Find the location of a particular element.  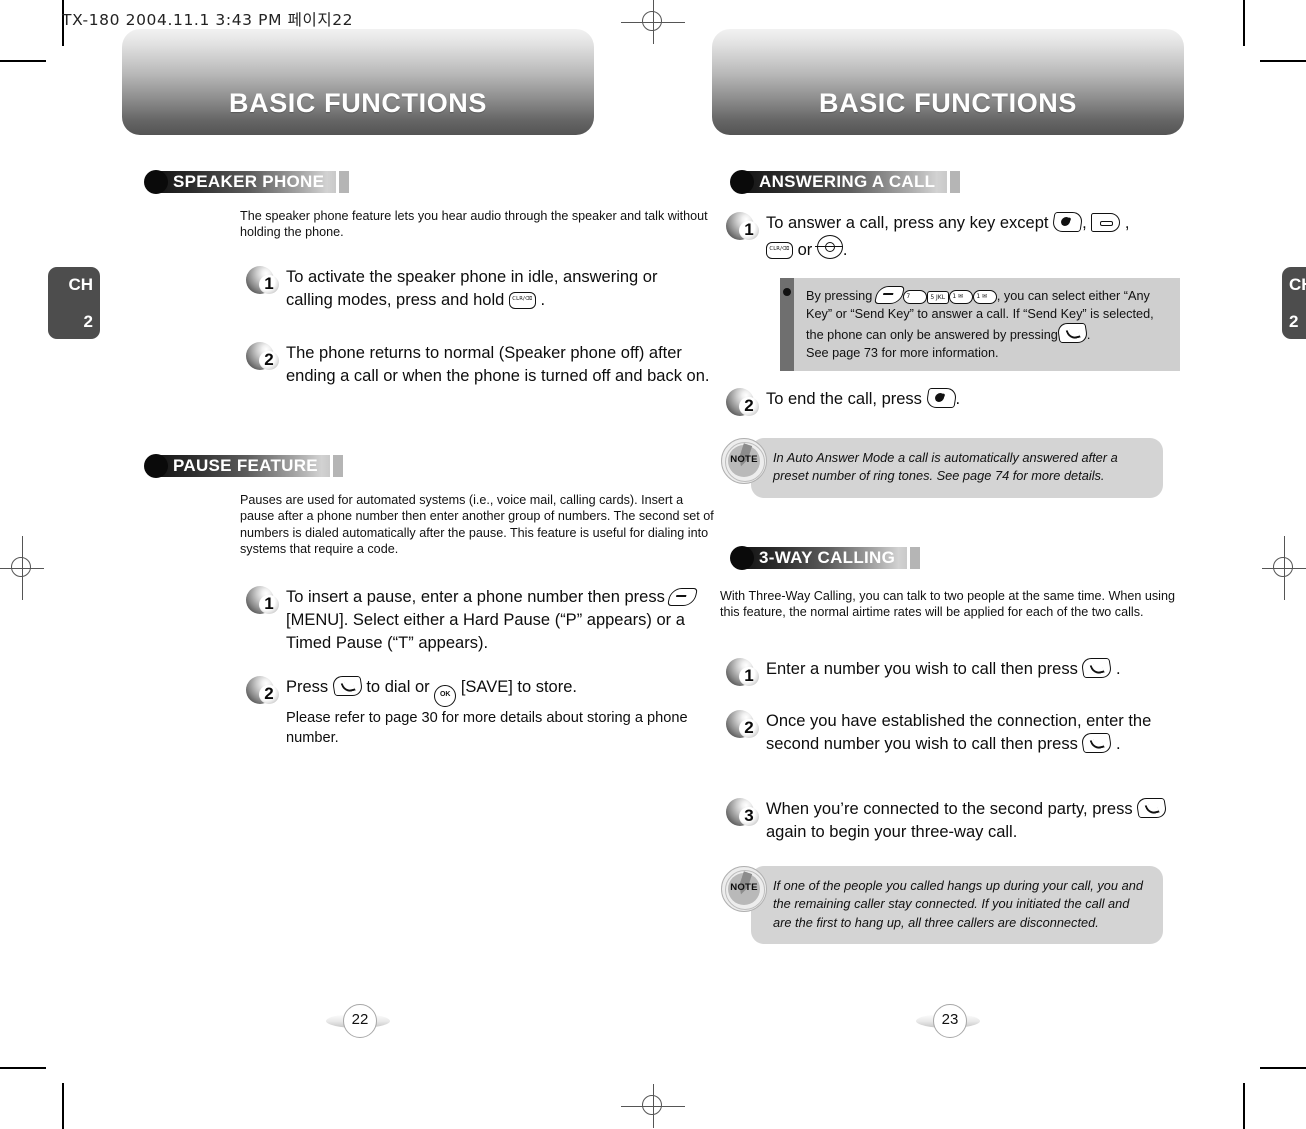

soft-key-icon is located at coordinates (1106, 222).